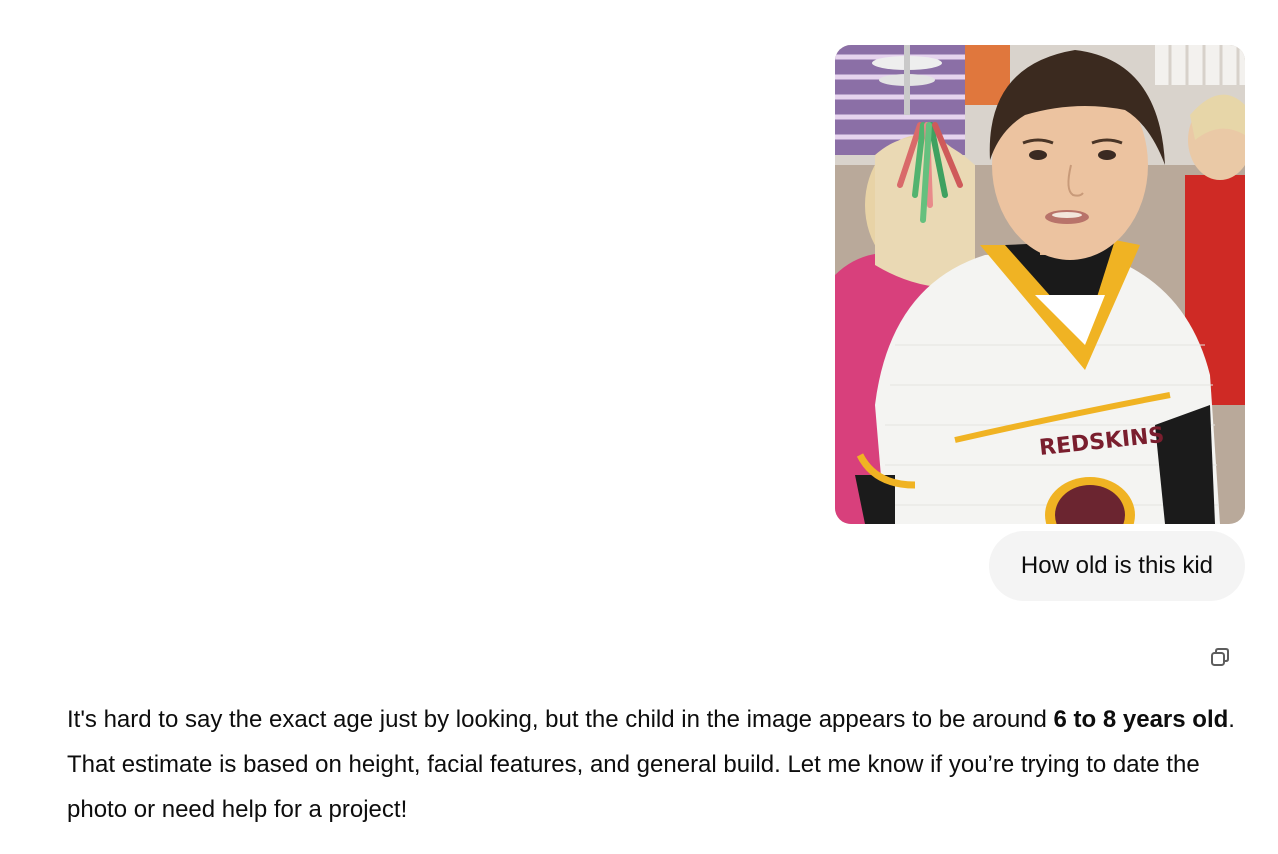 This screenshot has height=854, width=1278. I want to click on user-message-bubble: How old is this kid, so click(1116, 566).